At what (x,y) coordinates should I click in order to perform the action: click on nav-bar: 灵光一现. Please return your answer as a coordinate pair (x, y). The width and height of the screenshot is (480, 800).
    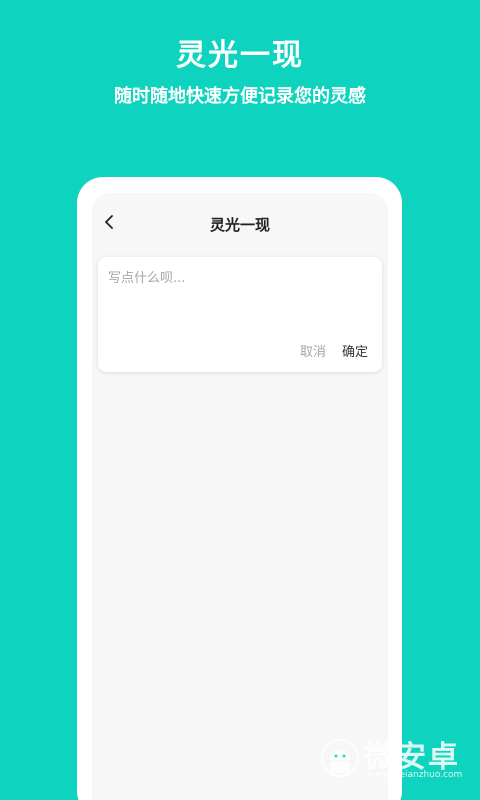
    Looking at the image, I should click on (240, 223).